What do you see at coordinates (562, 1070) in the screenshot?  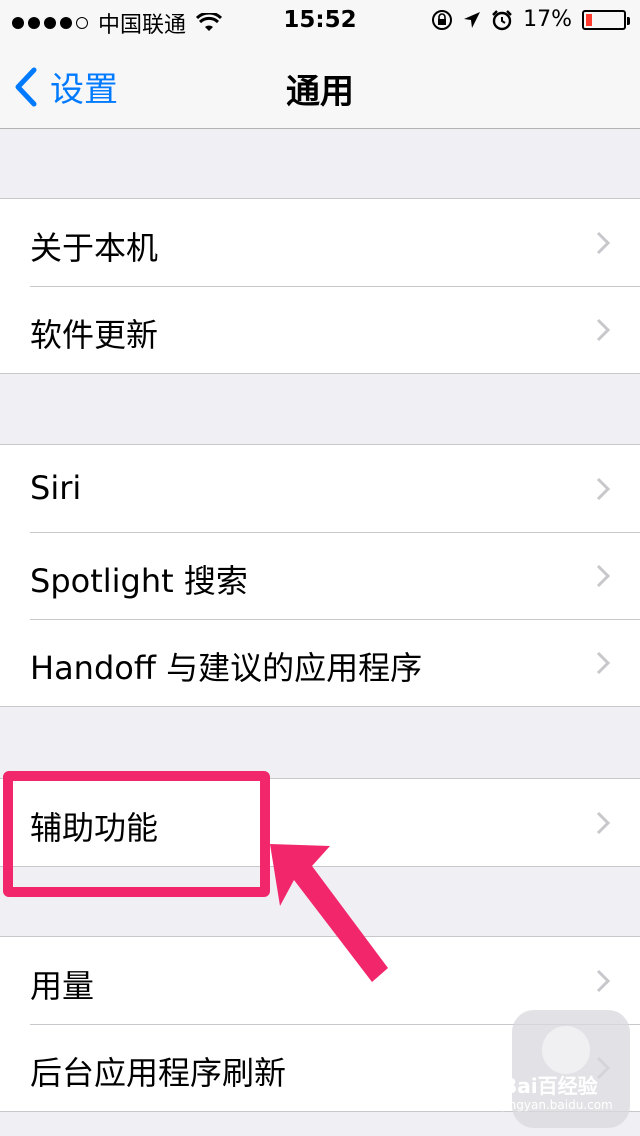 I see `watermark: Bai百经验 jingyan.baidu.com` at bounding box center [562, 1070].